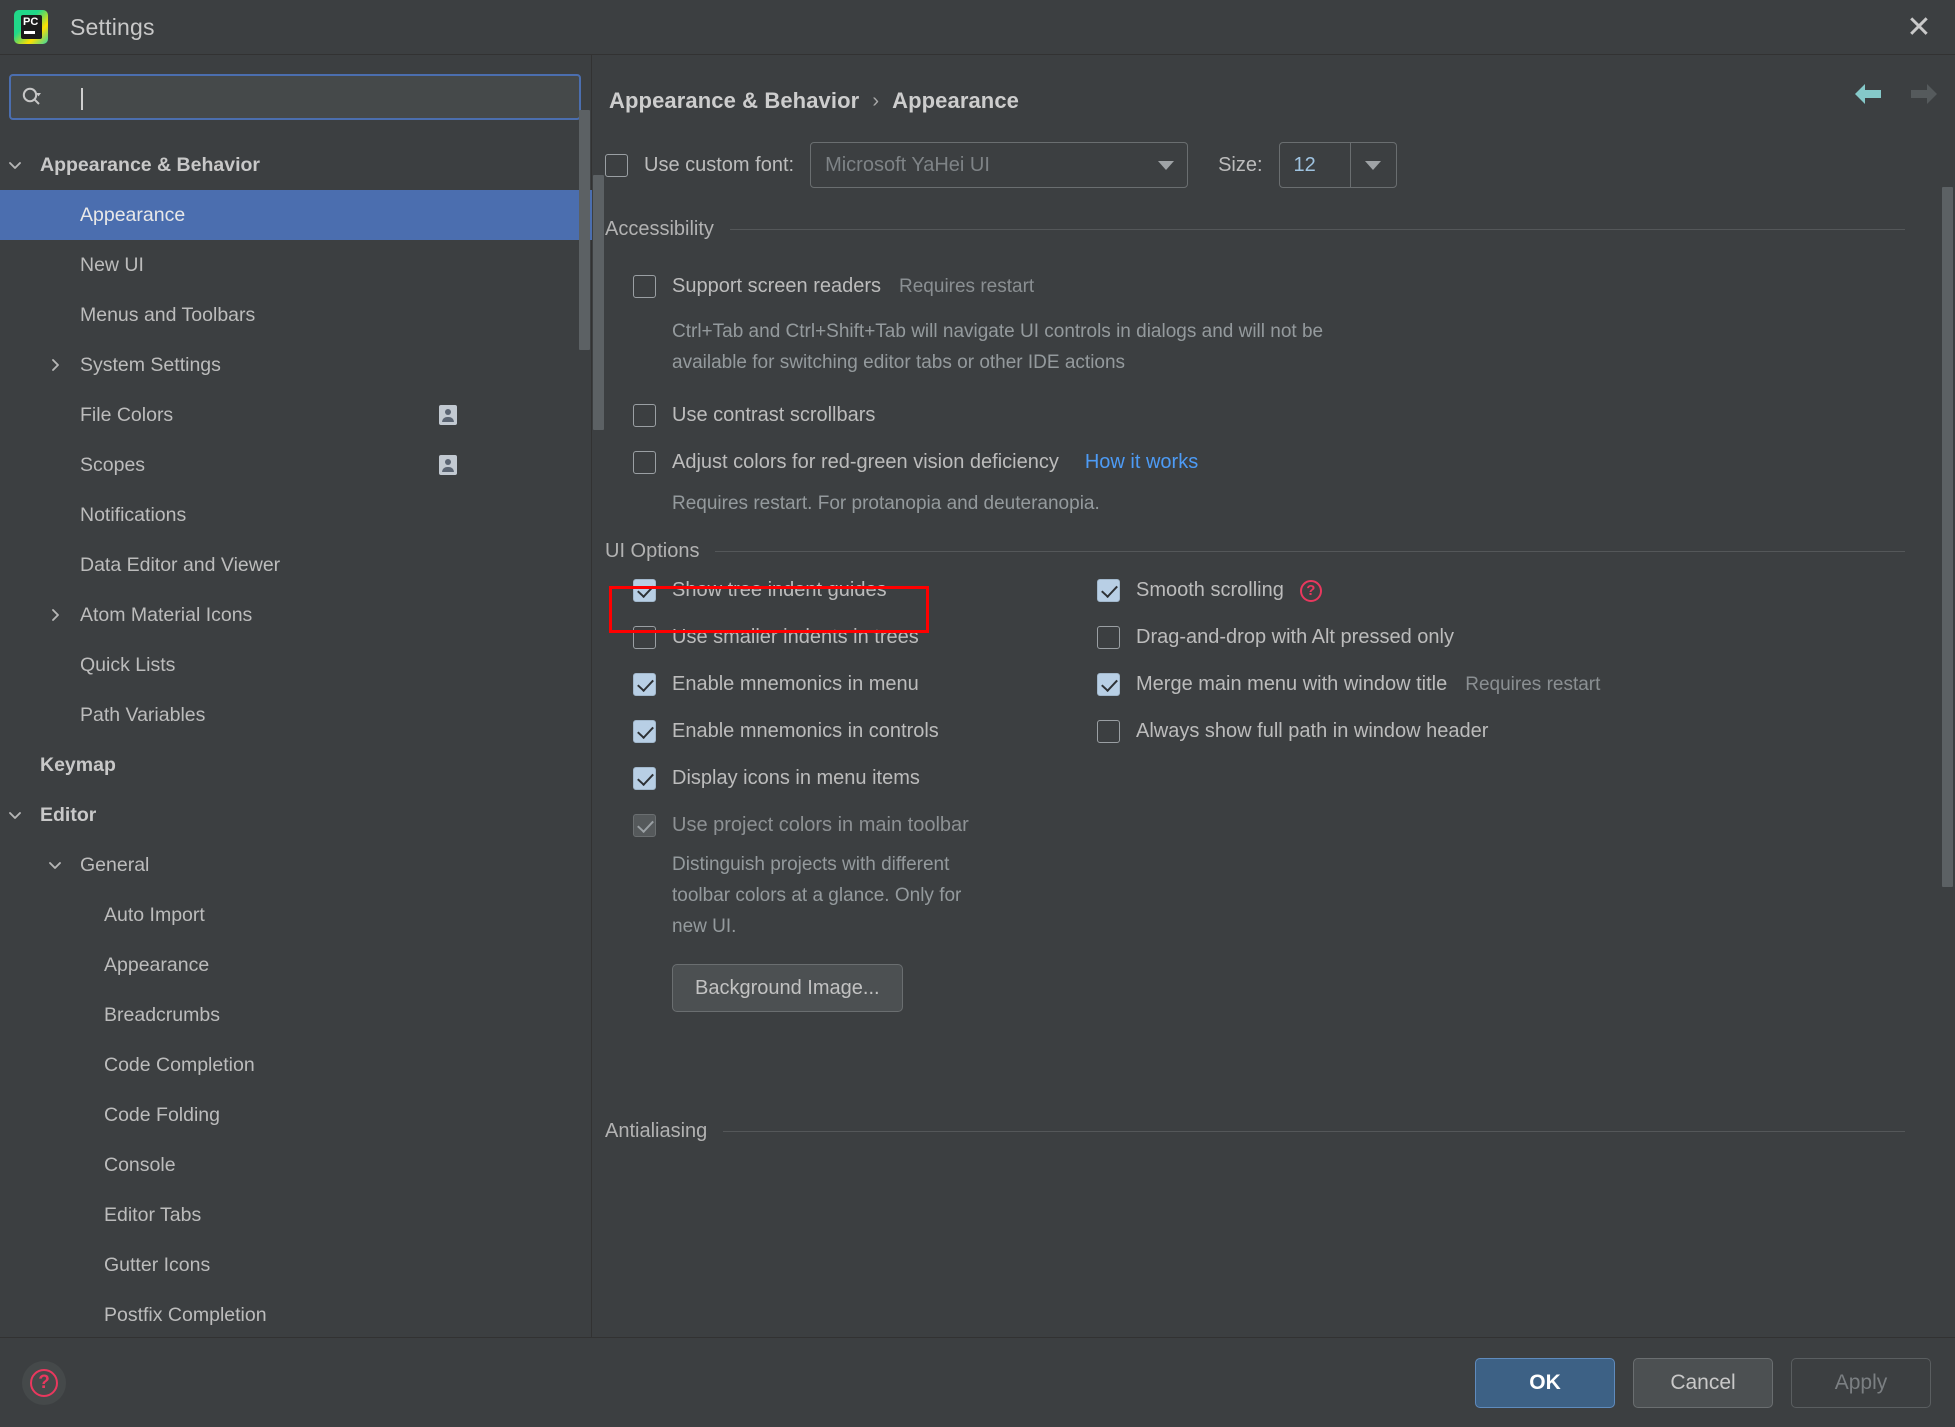  What do you see at coordinates (296, 815) in the screenshot?
I see `sidebar-item-editor: Editor` at bounding box center [296, 815].